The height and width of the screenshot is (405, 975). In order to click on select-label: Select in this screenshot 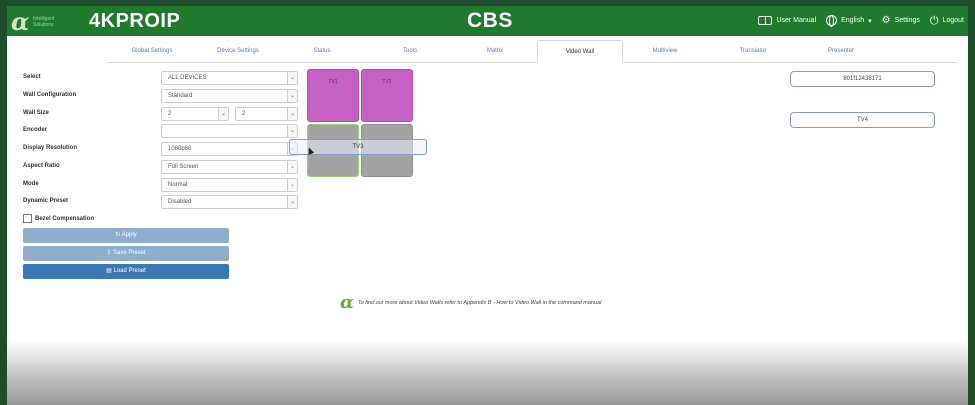, I will do `click(32, 77)`.